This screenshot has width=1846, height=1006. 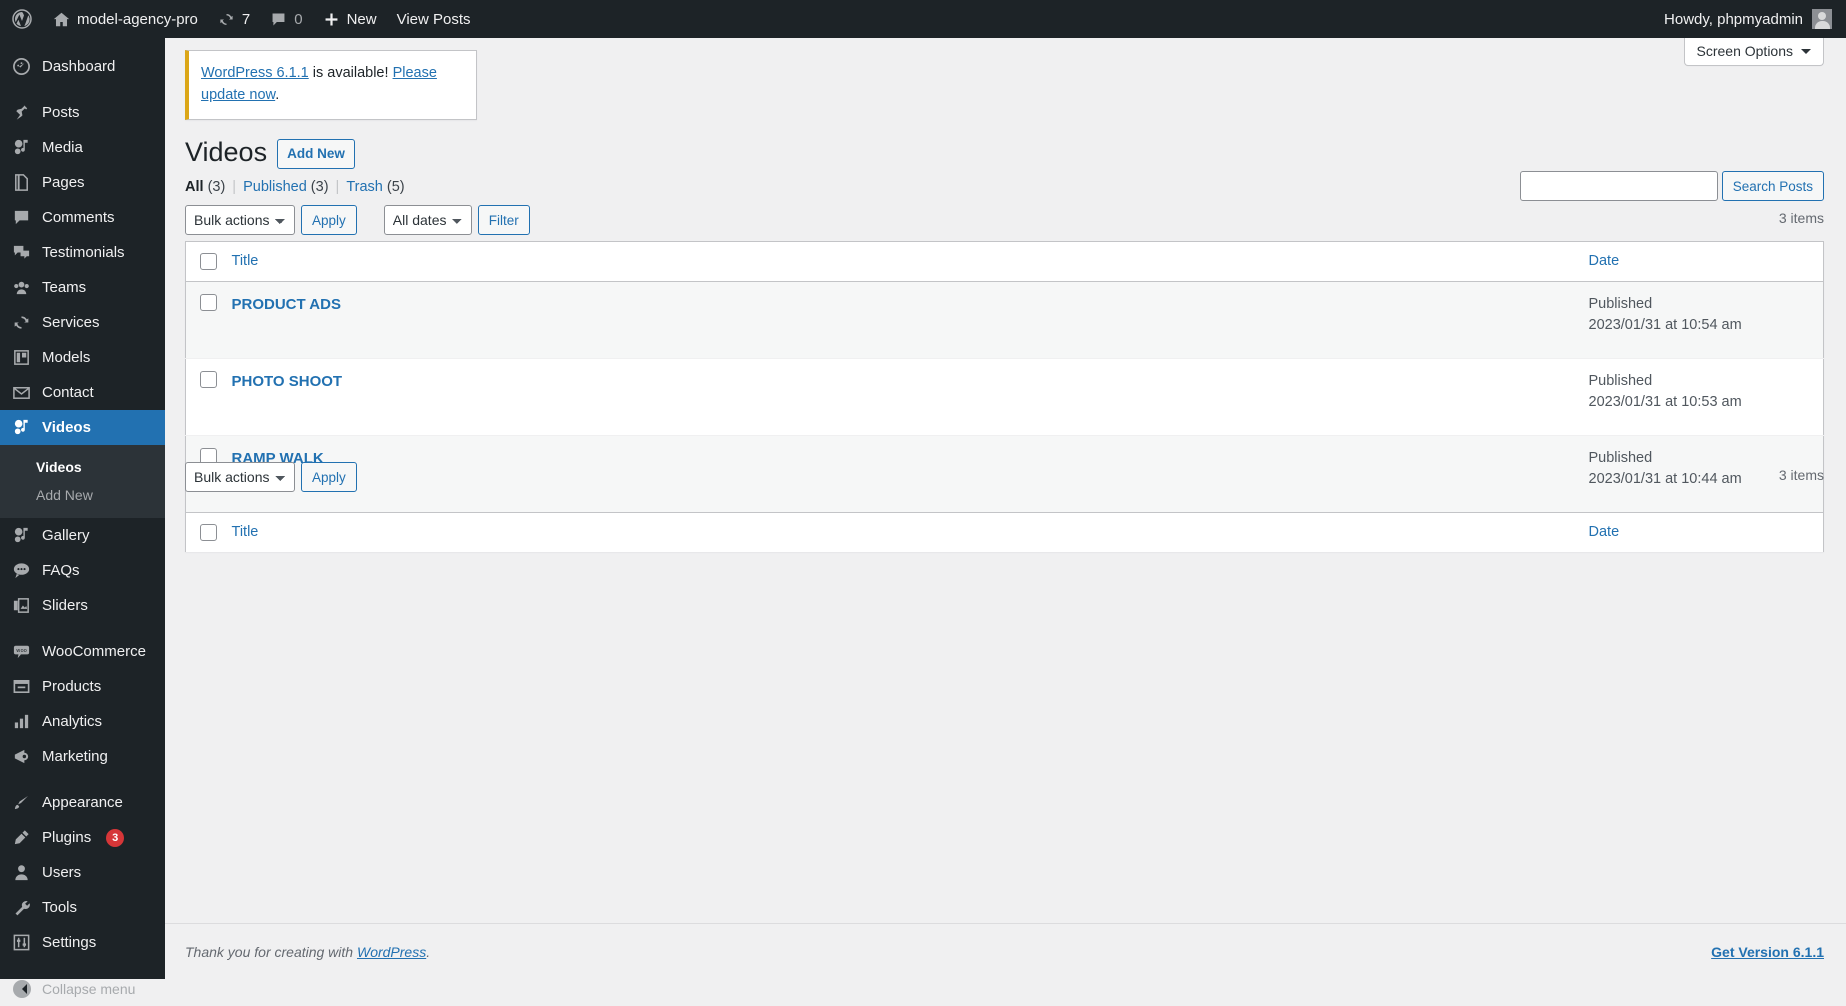 I want to click on sidebar-label: Products, so click(x=72, y=686).